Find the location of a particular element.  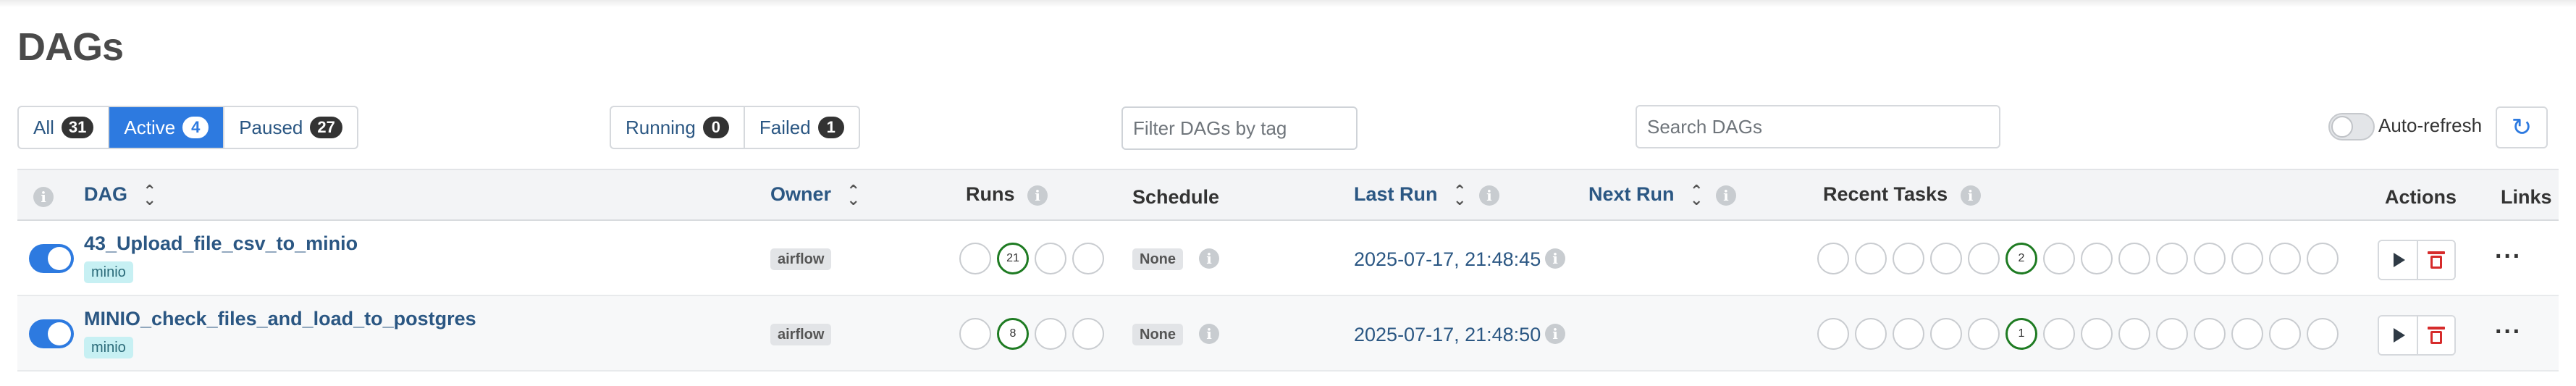

dag-link: 43_Upload_file_csv_to_minio is located at coordinates (221, 243).